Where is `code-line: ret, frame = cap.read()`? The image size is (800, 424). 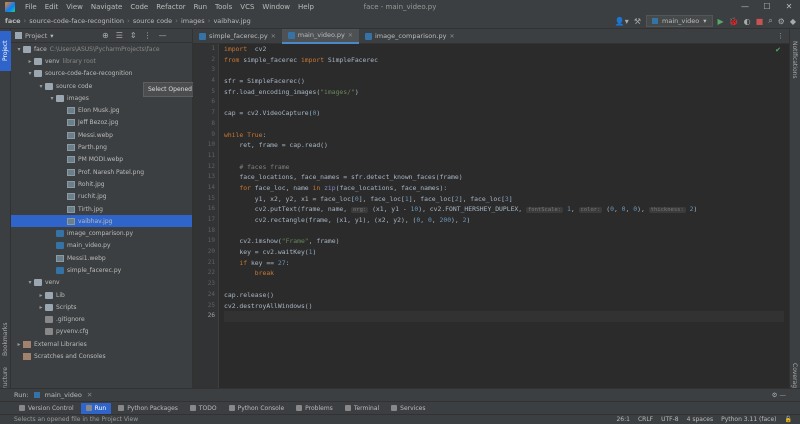
code-line: ret, frame = cap.read() is located at coordinates (504, 145).